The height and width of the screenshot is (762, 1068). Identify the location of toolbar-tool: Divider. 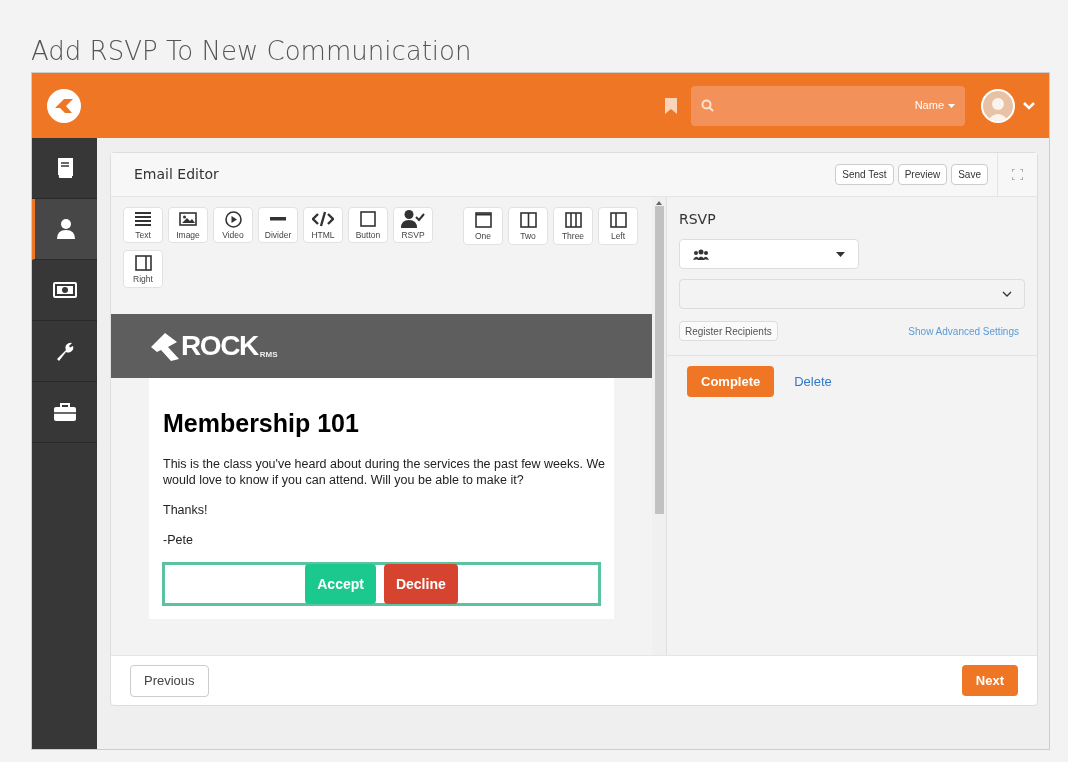
(278, 225).